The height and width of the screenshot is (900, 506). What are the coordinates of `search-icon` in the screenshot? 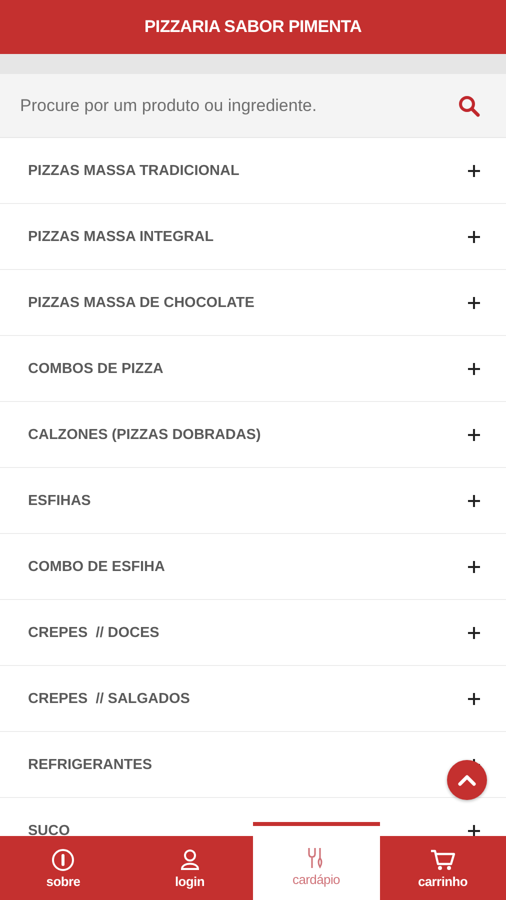 It's located at (469, 105).